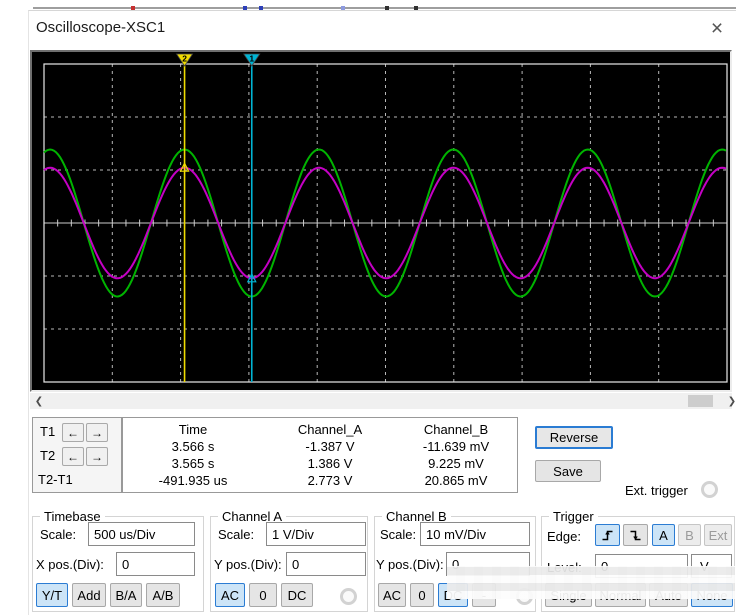 The height and width of the screenshot is (615, 736). Describe the element at coordinates (456, 446) in the screenshot. I see `t1-channel-b: -11.639 mV` at that location.